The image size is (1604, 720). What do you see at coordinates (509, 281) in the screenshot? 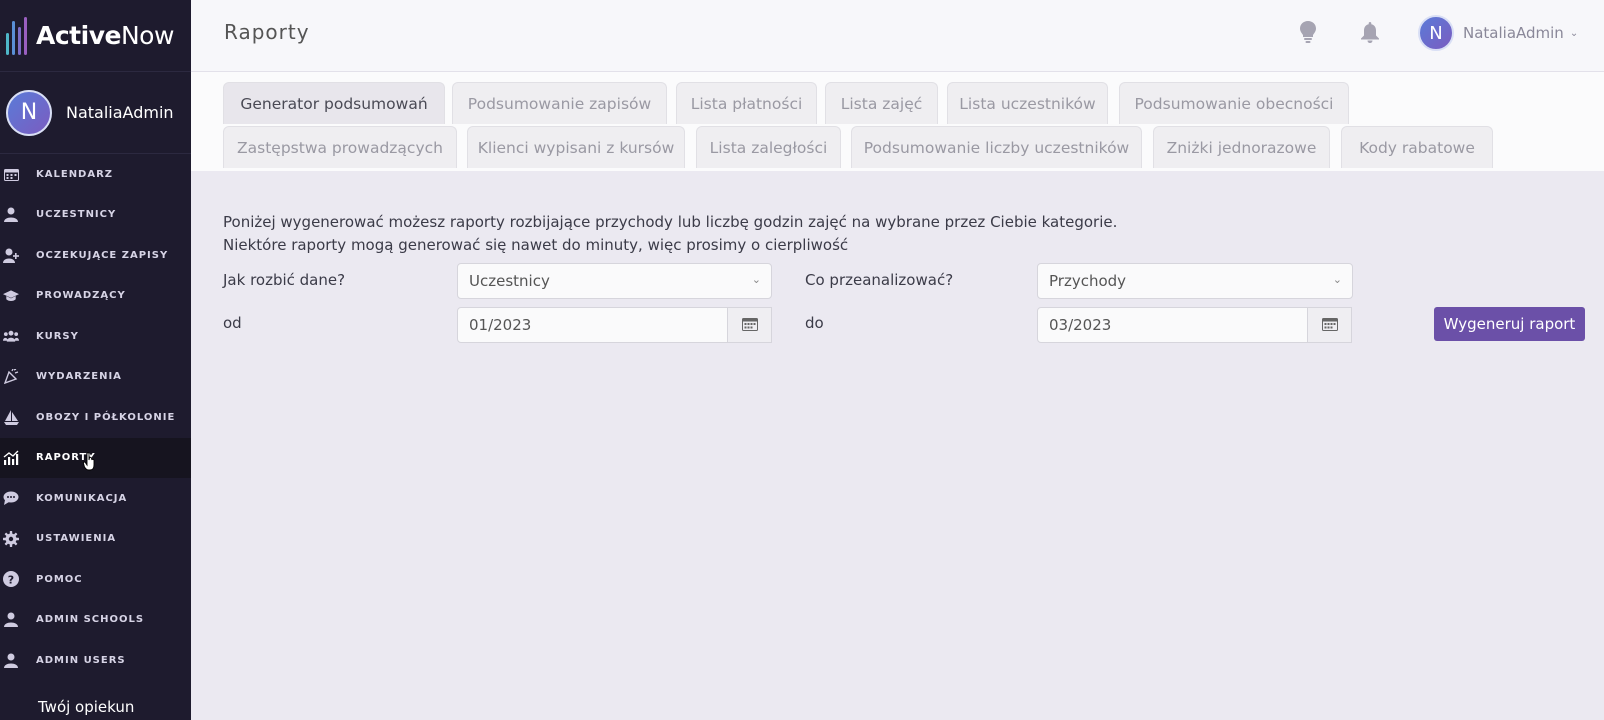
I see `split-select-value: Uczestnicy` at bounding box center [509, 281].